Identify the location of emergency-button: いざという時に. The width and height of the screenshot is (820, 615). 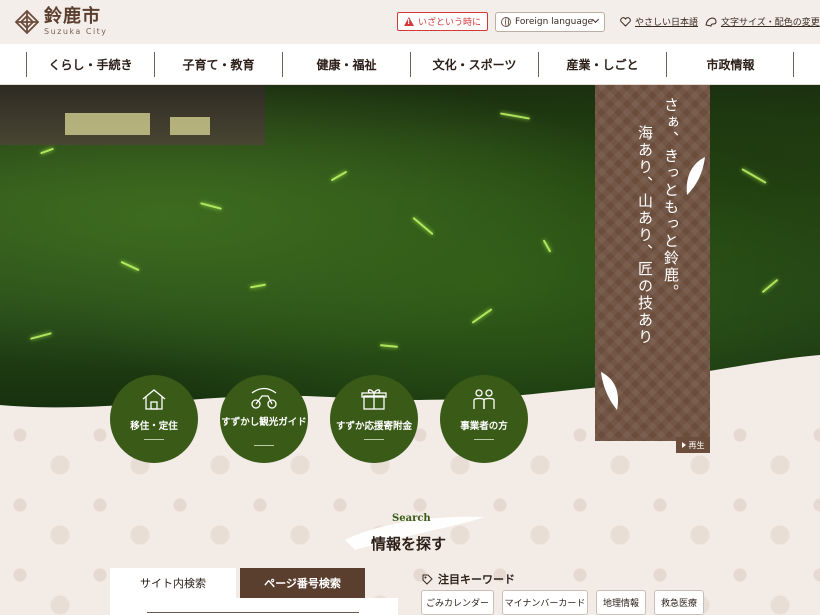
(443, 21).